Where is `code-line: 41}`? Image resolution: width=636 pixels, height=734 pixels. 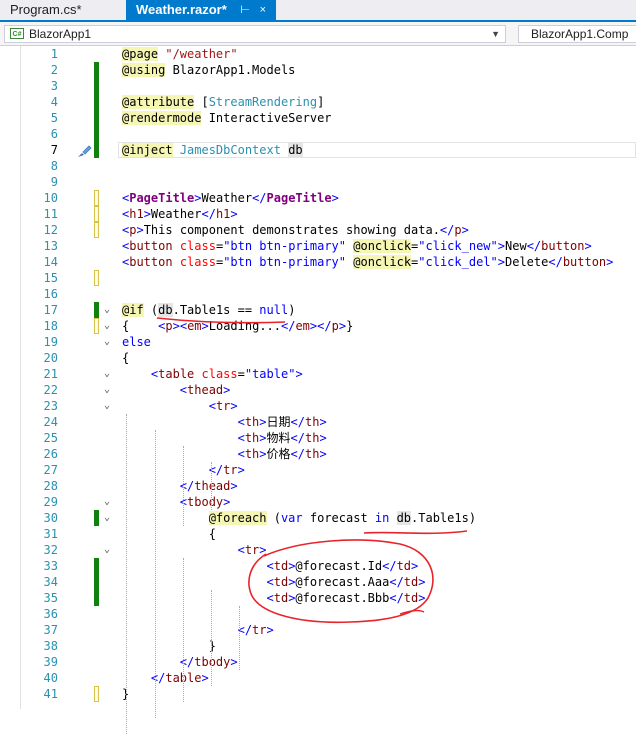
code-line: 41} is located at coordinates (318, 694).